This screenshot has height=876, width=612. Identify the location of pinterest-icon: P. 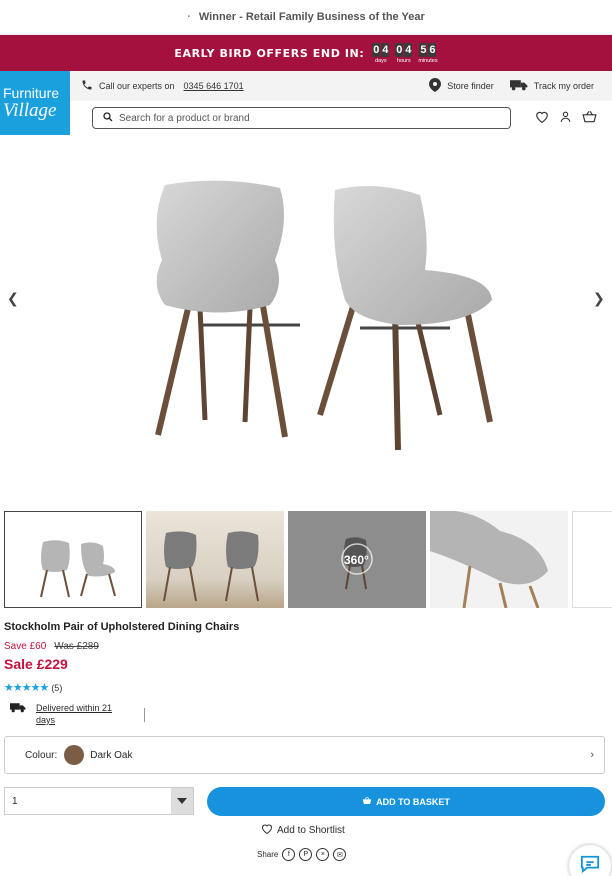
(306, 854).